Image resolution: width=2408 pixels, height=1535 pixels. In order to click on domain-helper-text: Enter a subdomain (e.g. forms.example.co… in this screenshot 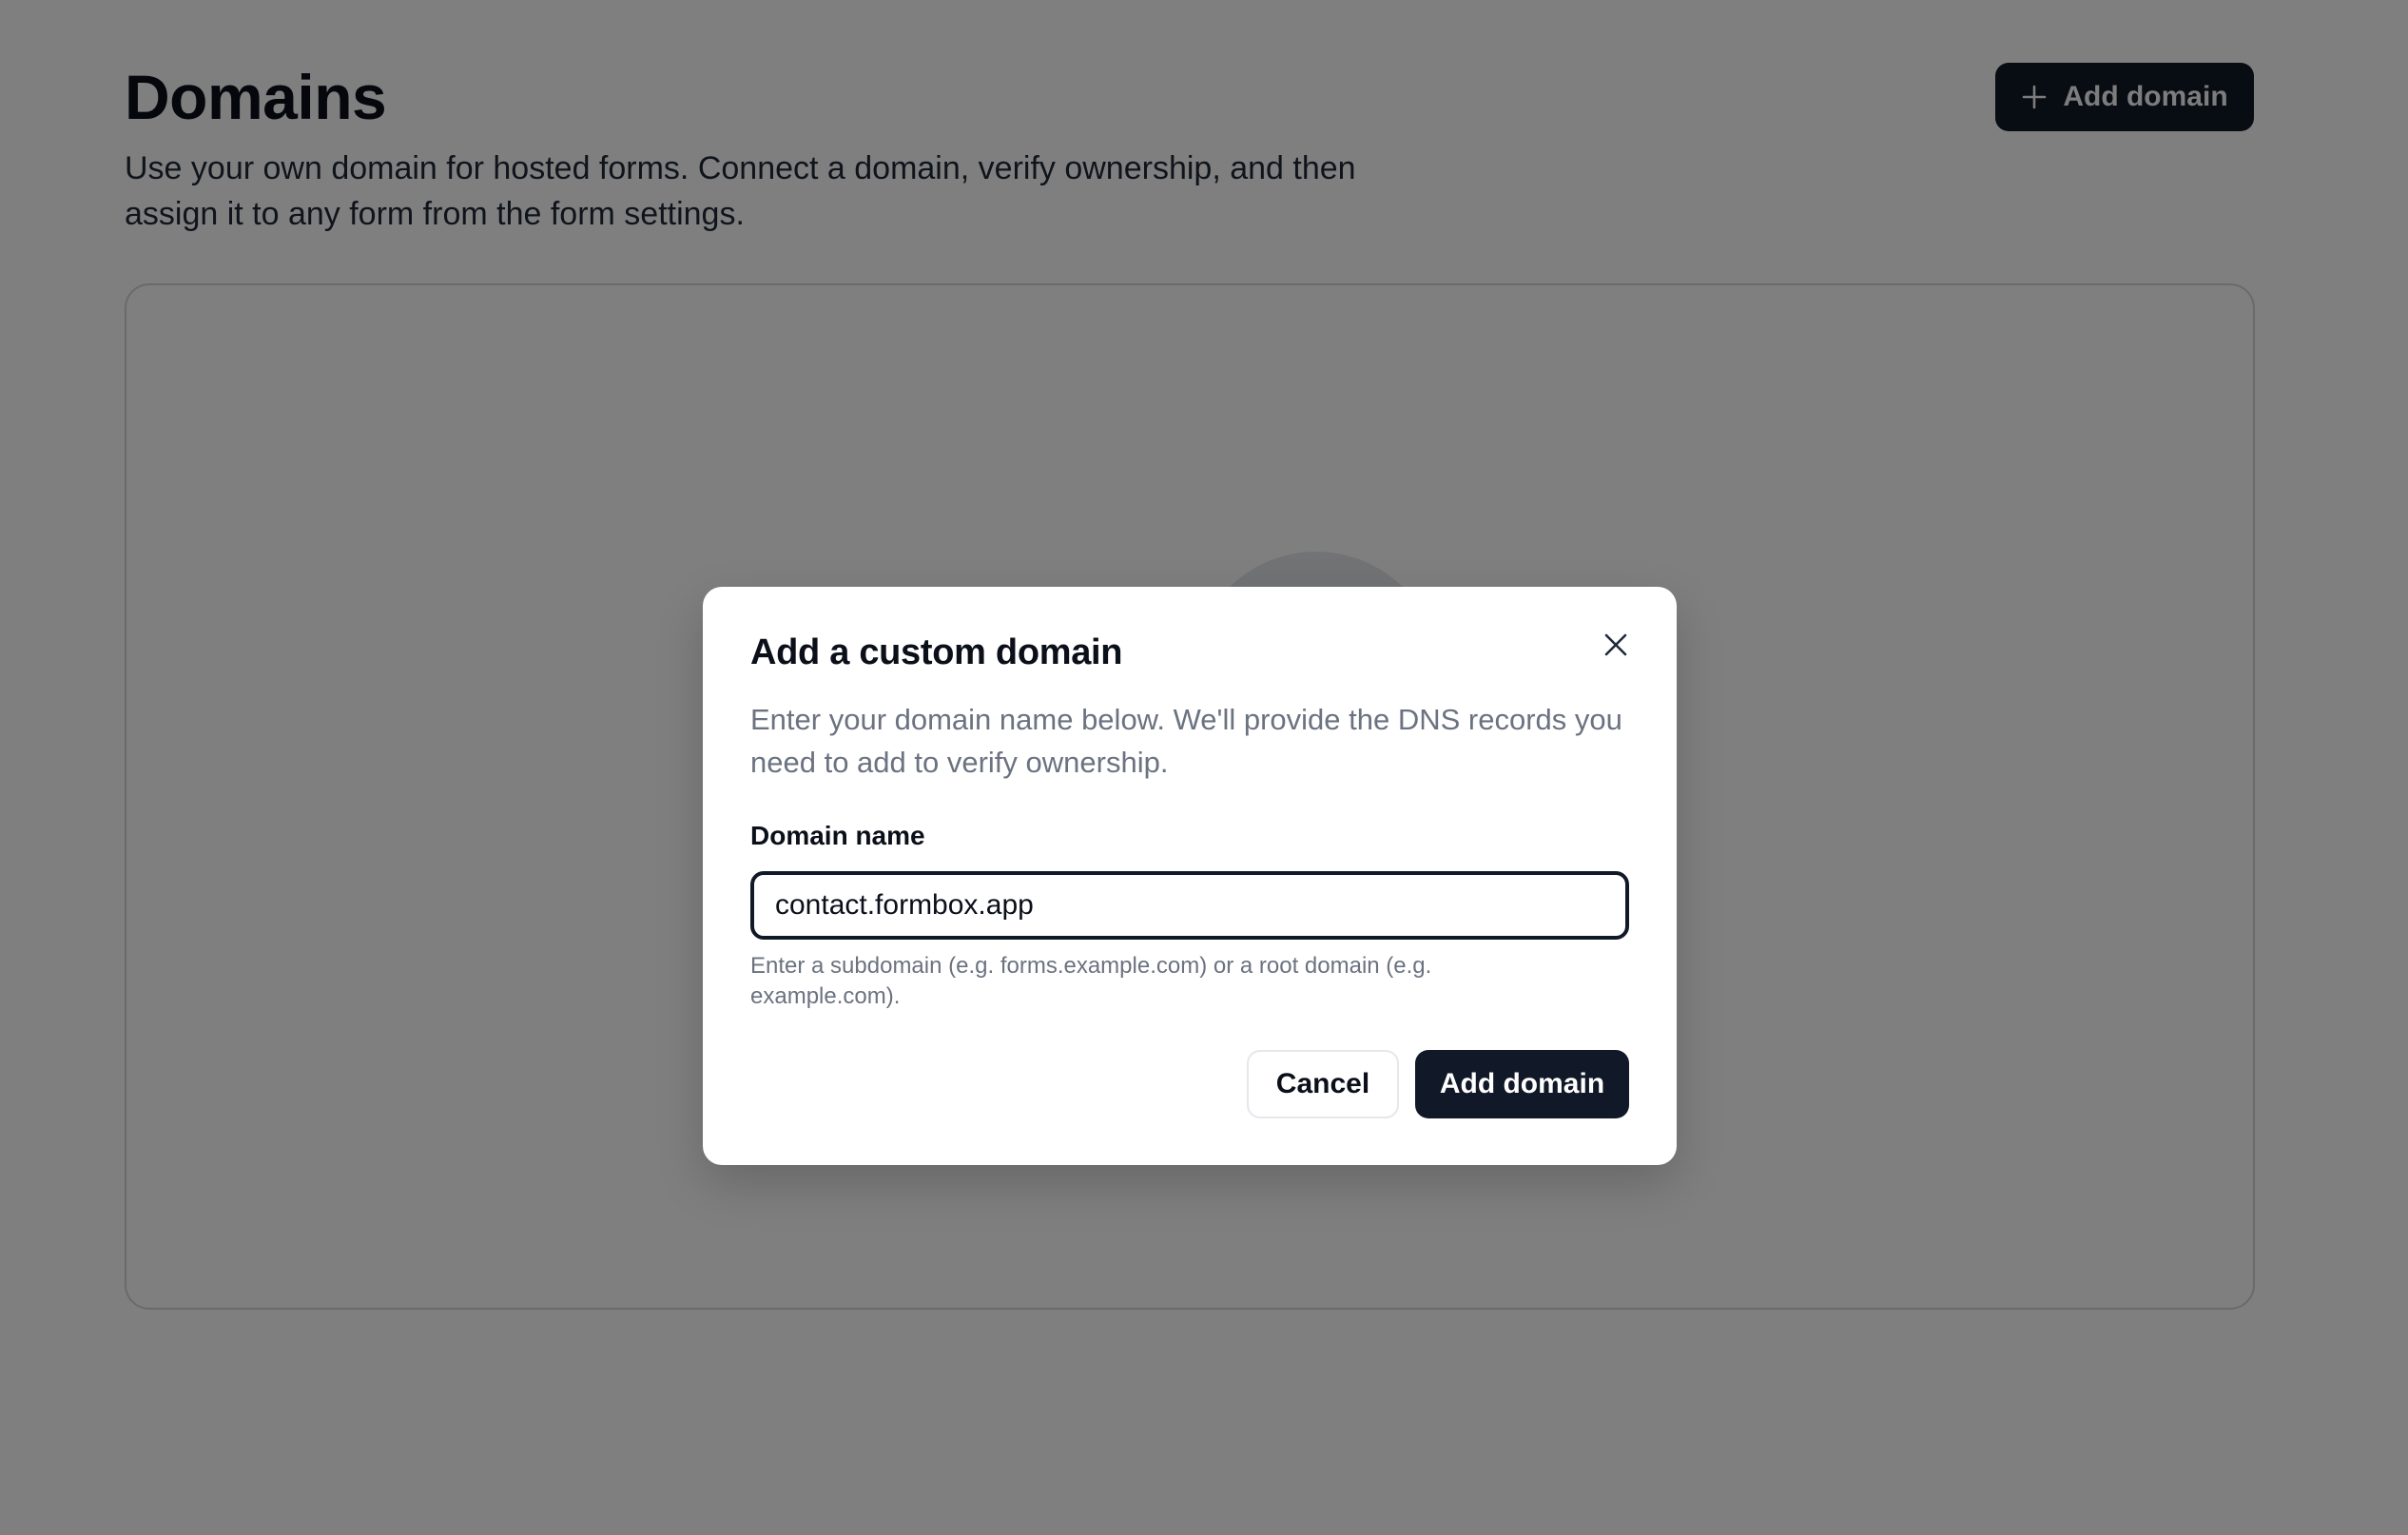, I will do `click(1091, 981)`.